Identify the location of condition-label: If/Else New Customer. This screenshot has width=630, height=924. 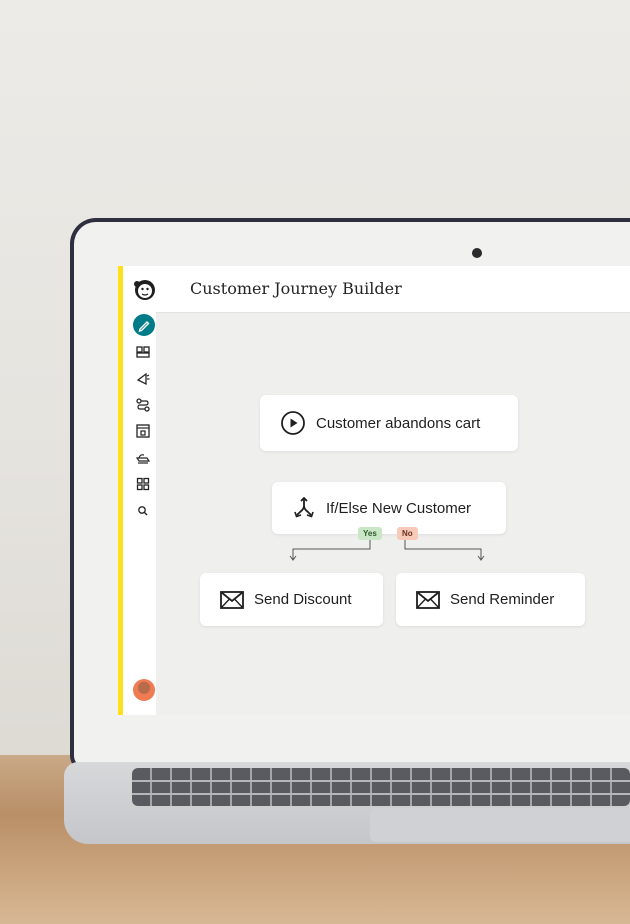
(398, 508).